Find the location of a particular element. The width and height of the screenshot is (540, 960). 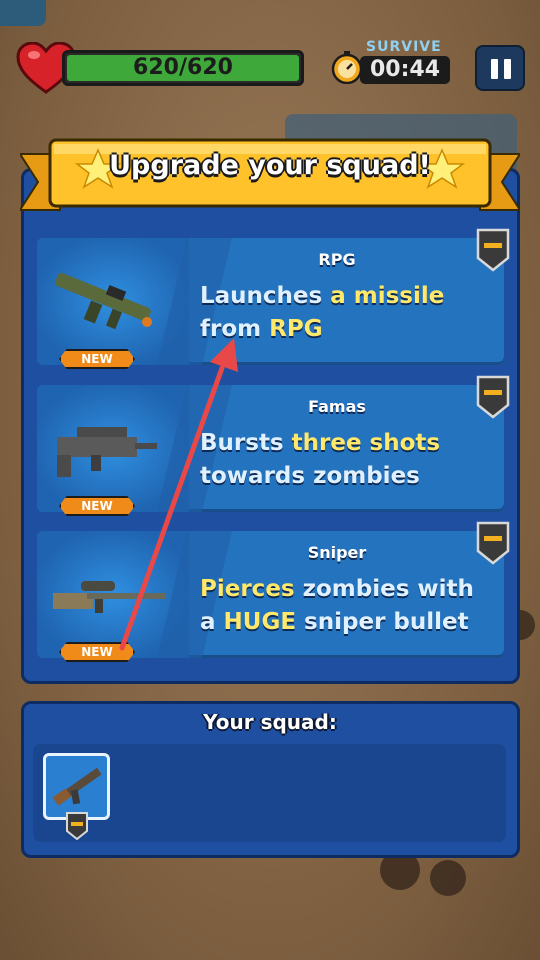

timer-display: 00:44 is located at coordinates (405, 70).